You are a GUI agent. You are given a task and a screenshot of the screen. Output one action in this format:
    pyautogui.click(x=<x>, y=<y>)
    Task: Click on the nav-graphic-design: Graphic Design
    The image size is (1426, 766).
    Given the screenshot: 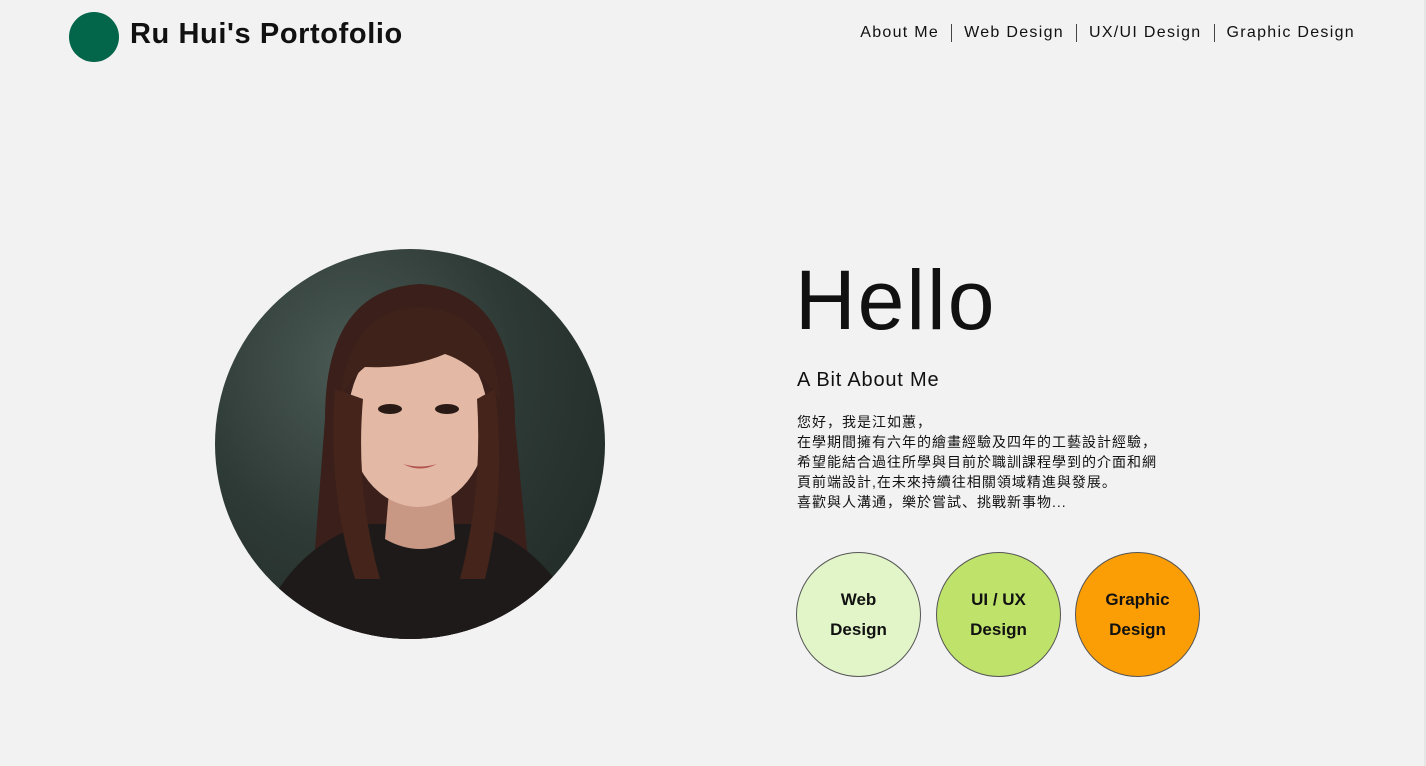 What is the action you would take?
    pyautogui.click(x=1285, y=33)
    